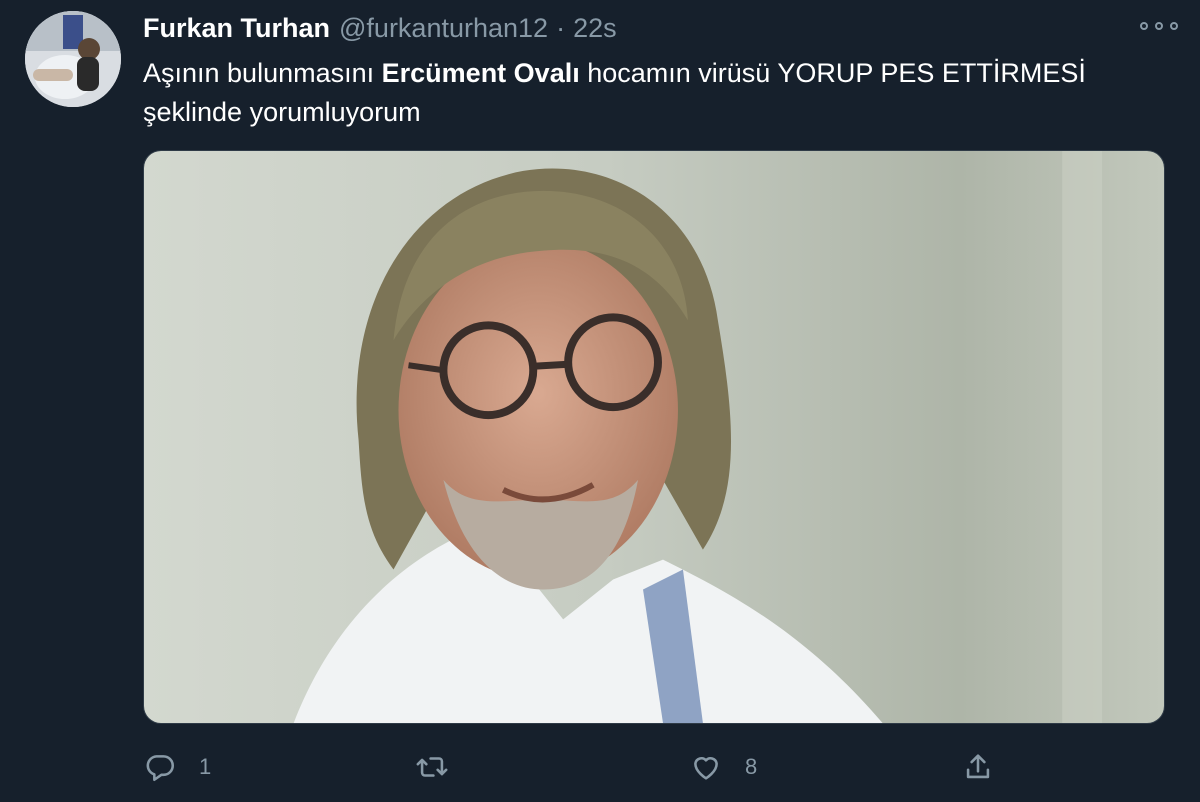  I want to click on like-count: 8, so click(751, 766).